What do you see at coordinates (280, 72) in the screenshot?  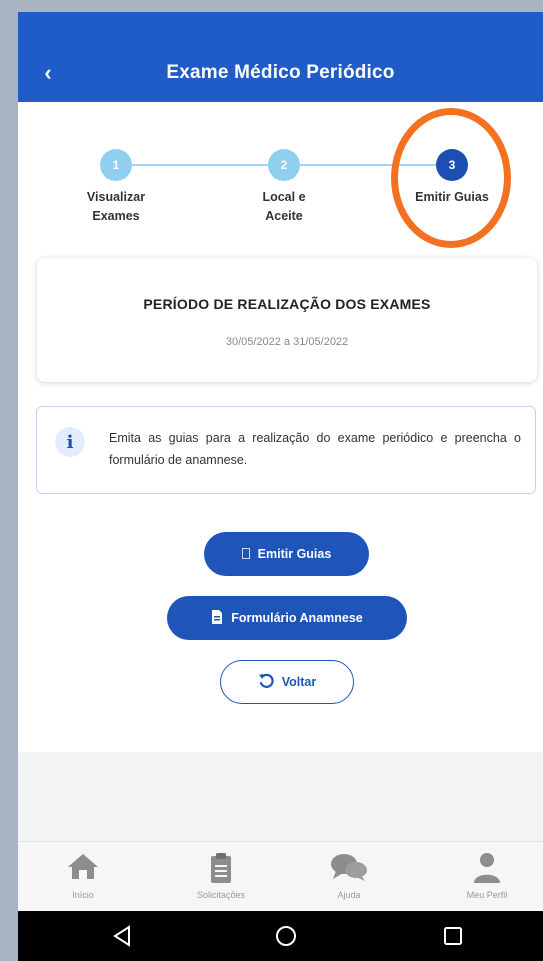 I see `page-title: Exame Médico Periódico` at bounding box center [280, 72].